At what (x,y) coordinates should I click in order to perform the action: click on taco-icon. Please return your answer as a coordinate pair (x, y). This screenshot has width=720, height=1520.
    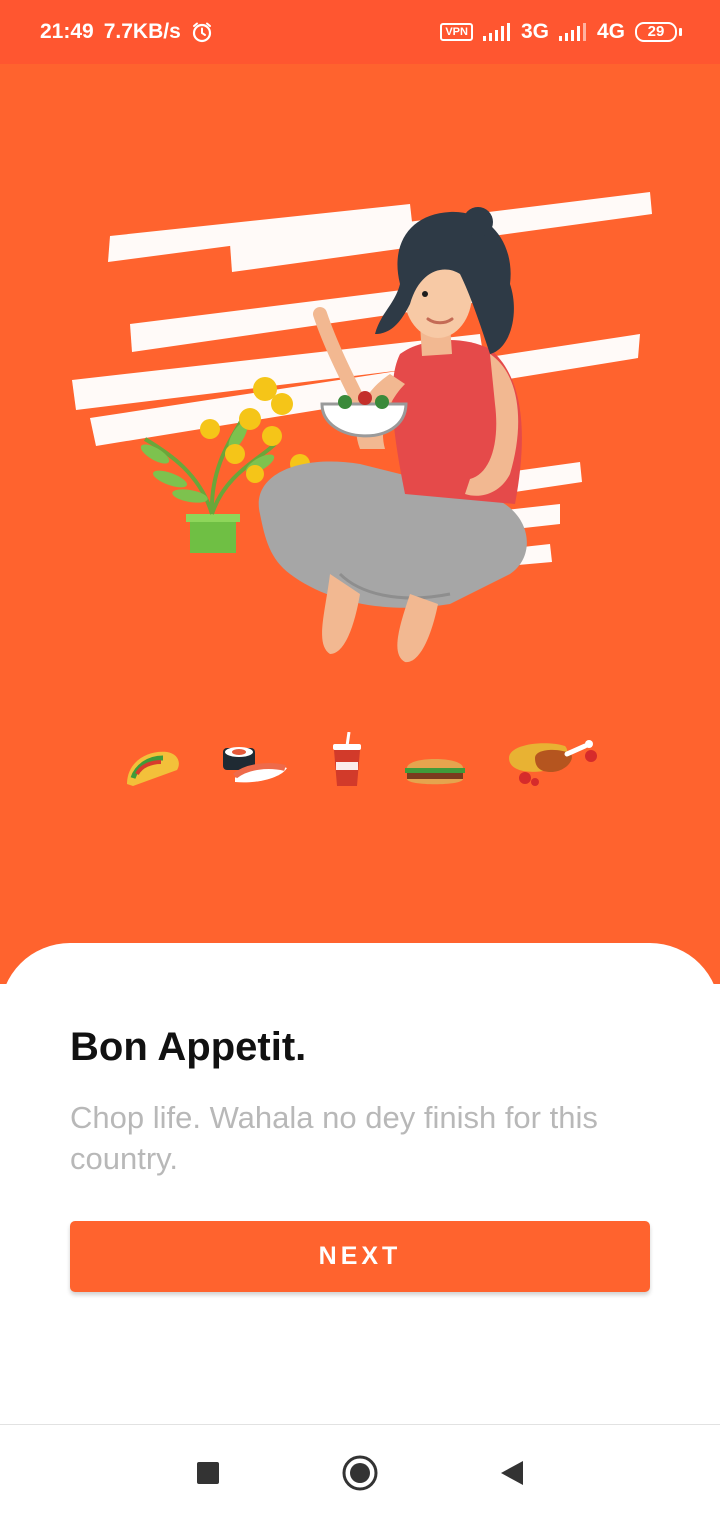
    Looking at the image, I should click on (153, 766).